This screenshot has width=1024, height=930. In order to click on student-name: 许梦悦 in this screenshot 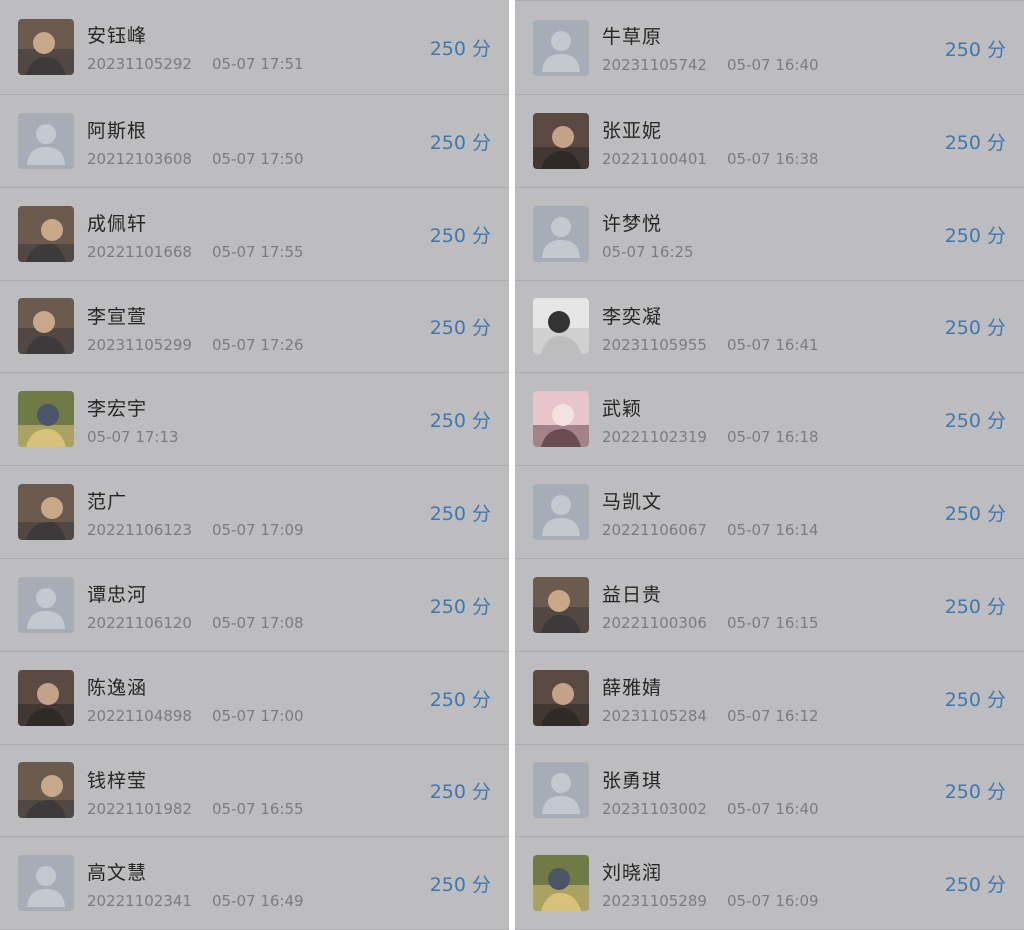, I will do `click(632, 223)`.